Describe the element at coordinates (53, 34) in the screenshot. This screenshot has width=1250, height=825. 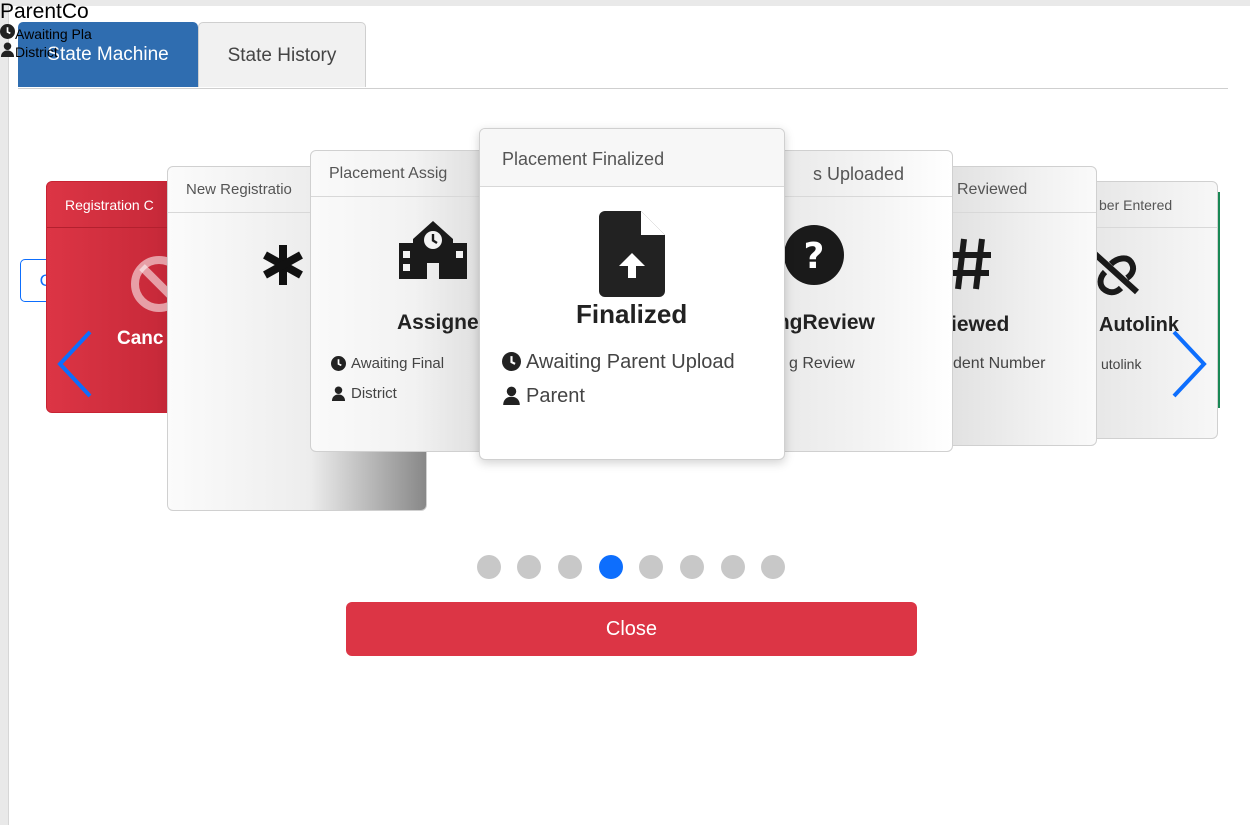
I see `status-text: Awaiting Pla` at that location.